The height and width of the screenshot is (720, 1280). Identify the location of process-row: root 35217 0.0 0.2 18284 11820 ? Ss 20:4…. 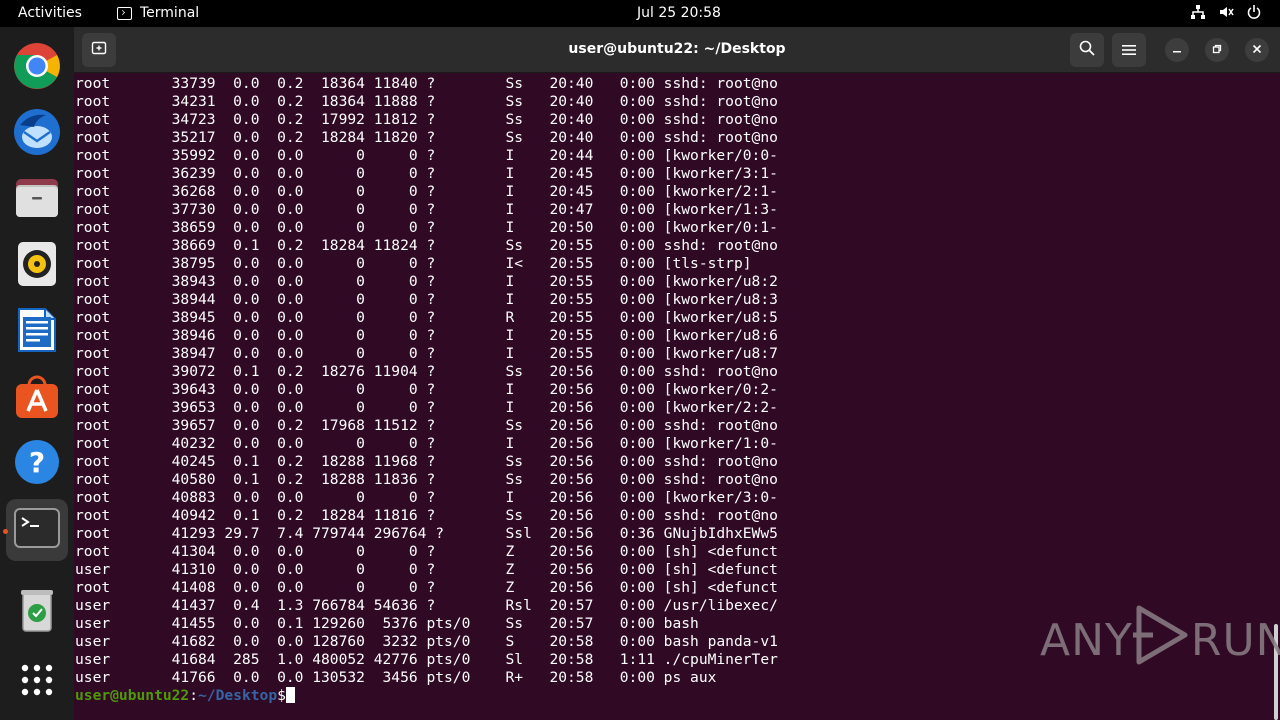
(426, 137).